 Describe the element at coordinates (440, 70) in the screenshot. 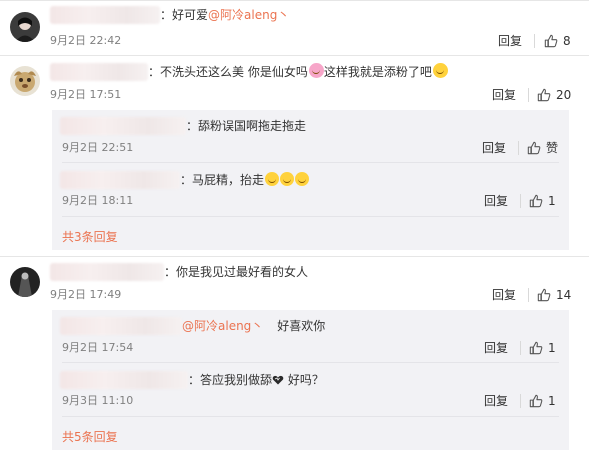

I see `laugh-emoji-icon` at that location.